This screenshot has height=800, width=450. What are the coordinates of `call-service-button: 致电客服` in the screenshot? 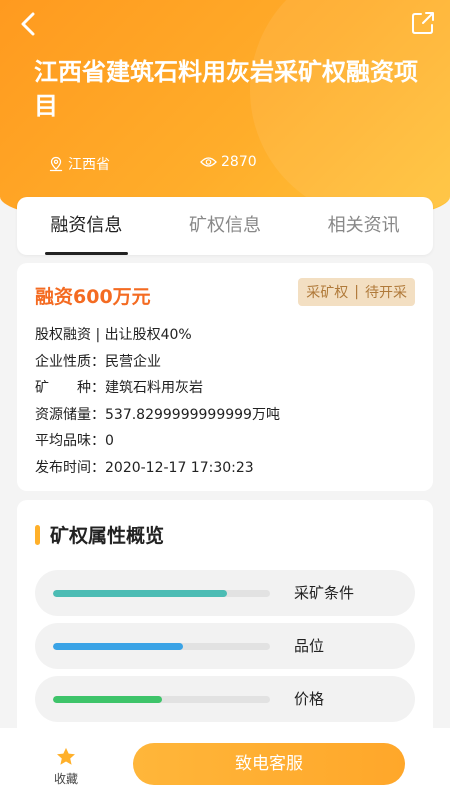 It's located at (269, 764).